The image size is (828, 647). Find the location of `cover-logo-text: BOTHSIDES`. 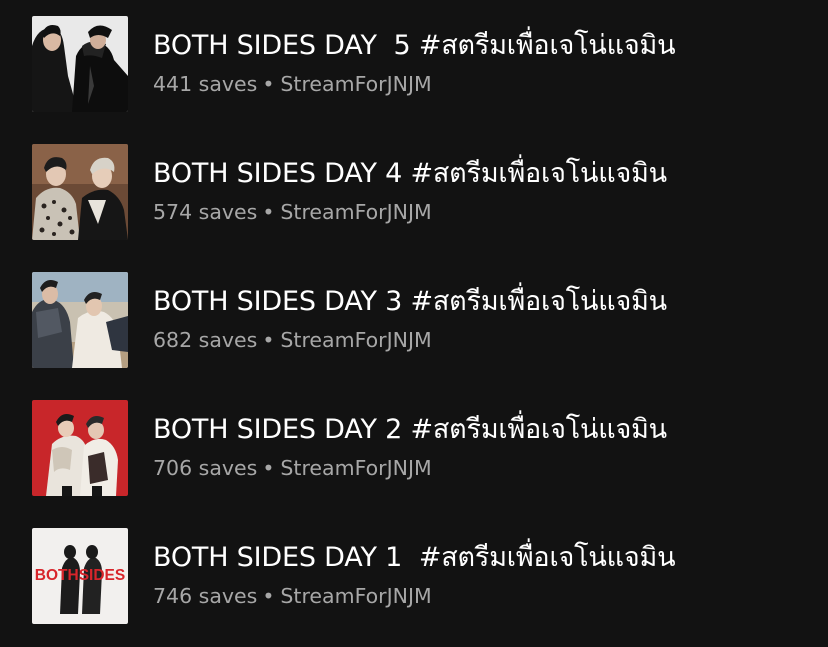

cover-logo-text: BOTHSIDES is located at coordinates (80, 575).